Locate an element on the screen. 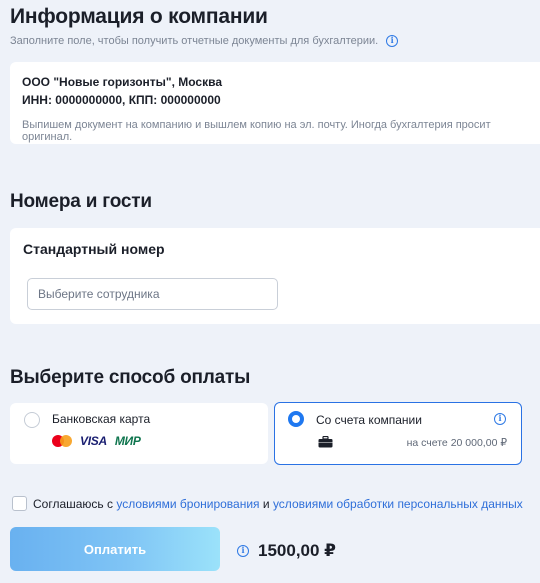 This screenshot has height=583, width=540. company-name: ООО "Новые горизонты", Москва is located at coordinates (122, 82).